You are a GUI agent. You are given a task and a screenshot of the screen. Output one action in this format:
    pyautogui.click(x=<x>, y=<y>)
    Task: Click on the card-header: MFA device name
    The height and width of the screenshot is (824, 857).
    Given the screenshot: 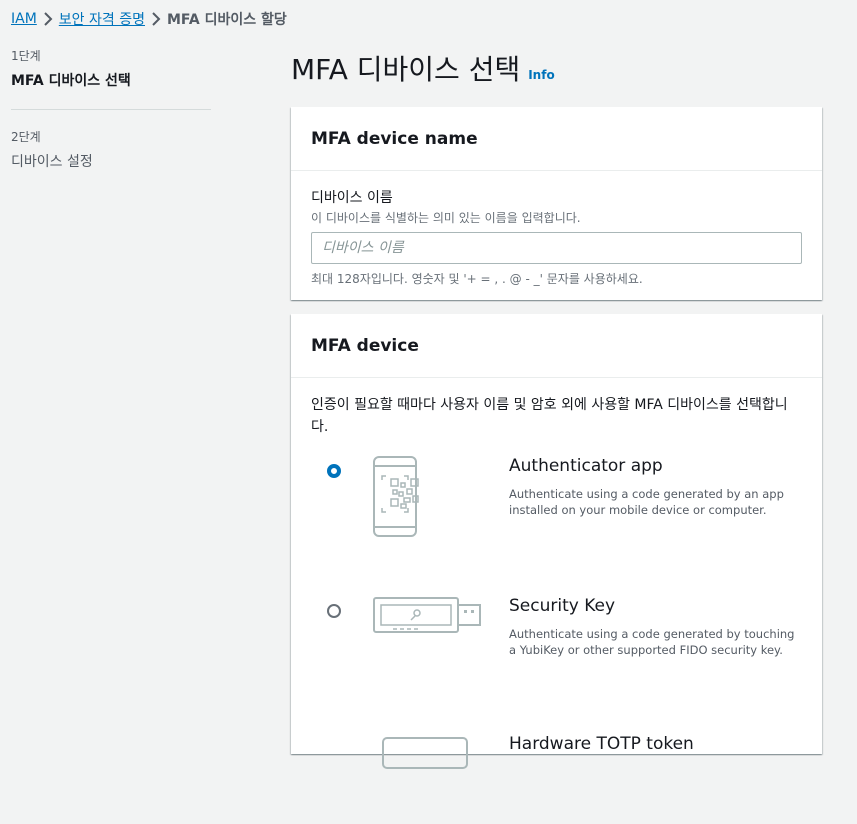 What is the action you would take?
    pyautogui.click(x=556, y=139)
    